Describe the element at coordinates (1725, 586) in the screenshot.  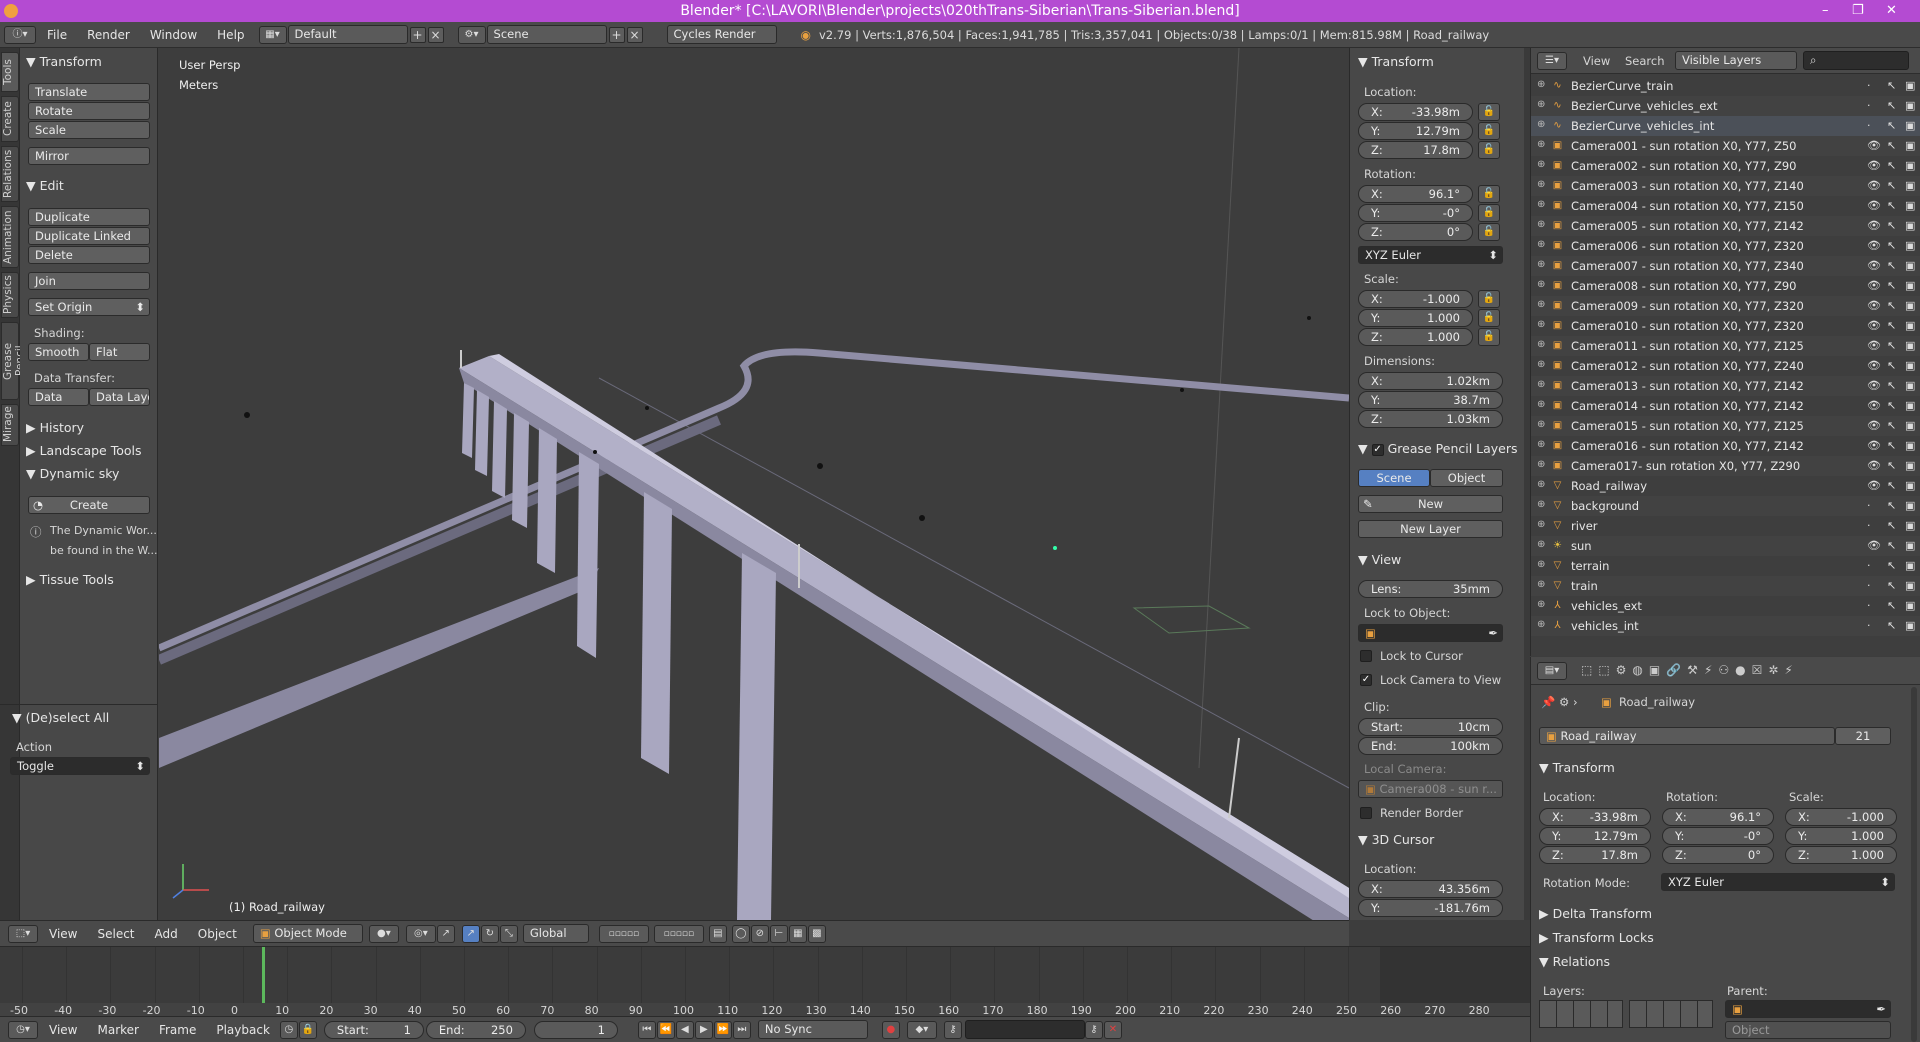
I see `outliner-item: ⊕ ▽ train · ↖ ▣` at that location.